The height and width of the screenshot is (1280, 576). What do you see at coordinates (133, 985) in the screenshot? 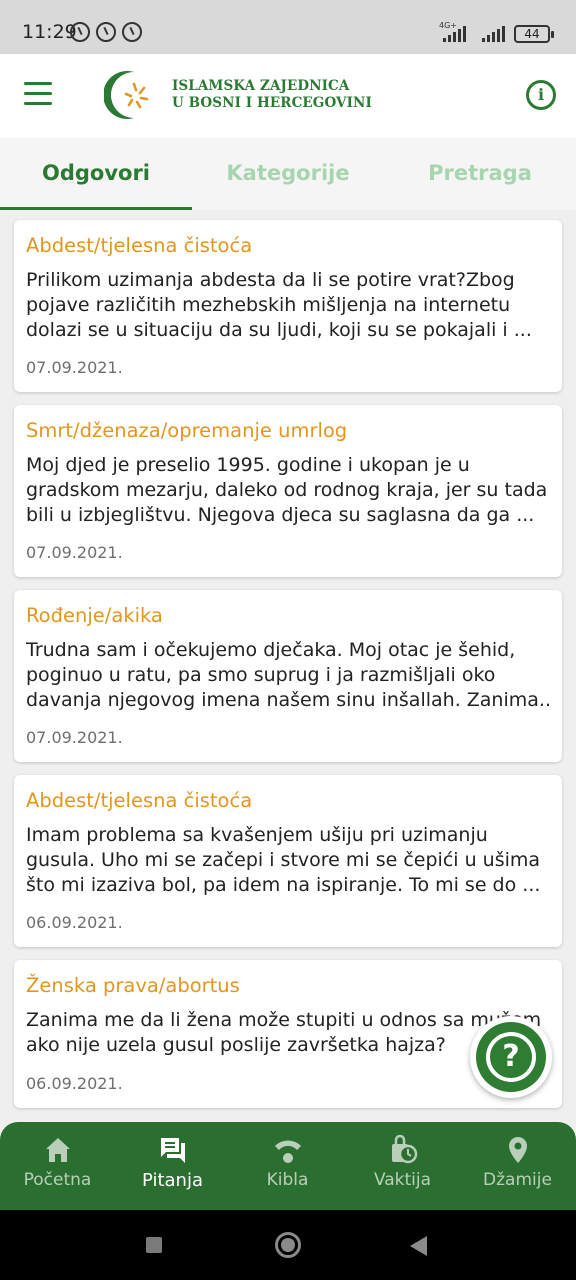
I see `card-category: Ženska prava/abortus` at bounding box center [133, 985].